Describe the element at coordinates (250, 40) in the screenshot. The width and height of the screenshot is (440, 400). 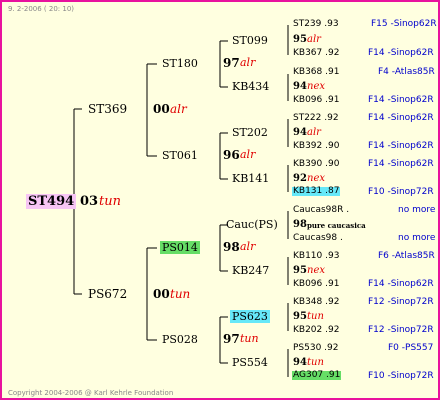
I see `gen3-id-1: ST099` at that location.